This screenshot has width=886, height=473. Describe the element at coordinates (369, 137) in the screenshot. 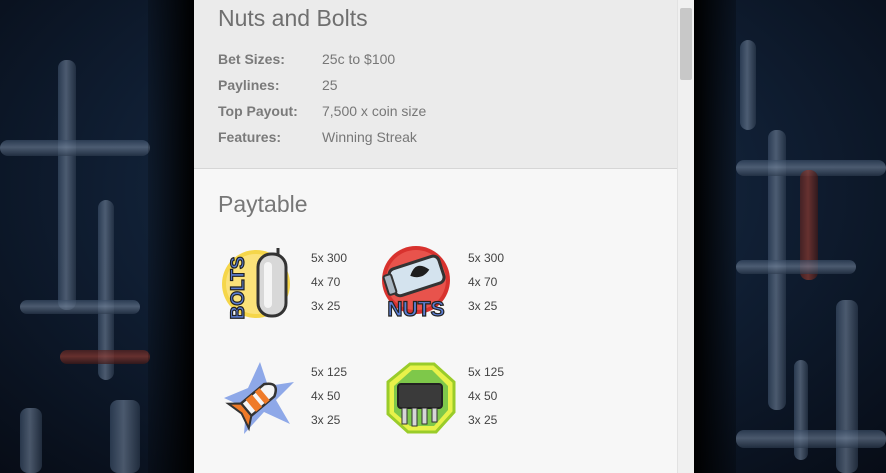

I see `detail-value: Winning Streak` at that location.